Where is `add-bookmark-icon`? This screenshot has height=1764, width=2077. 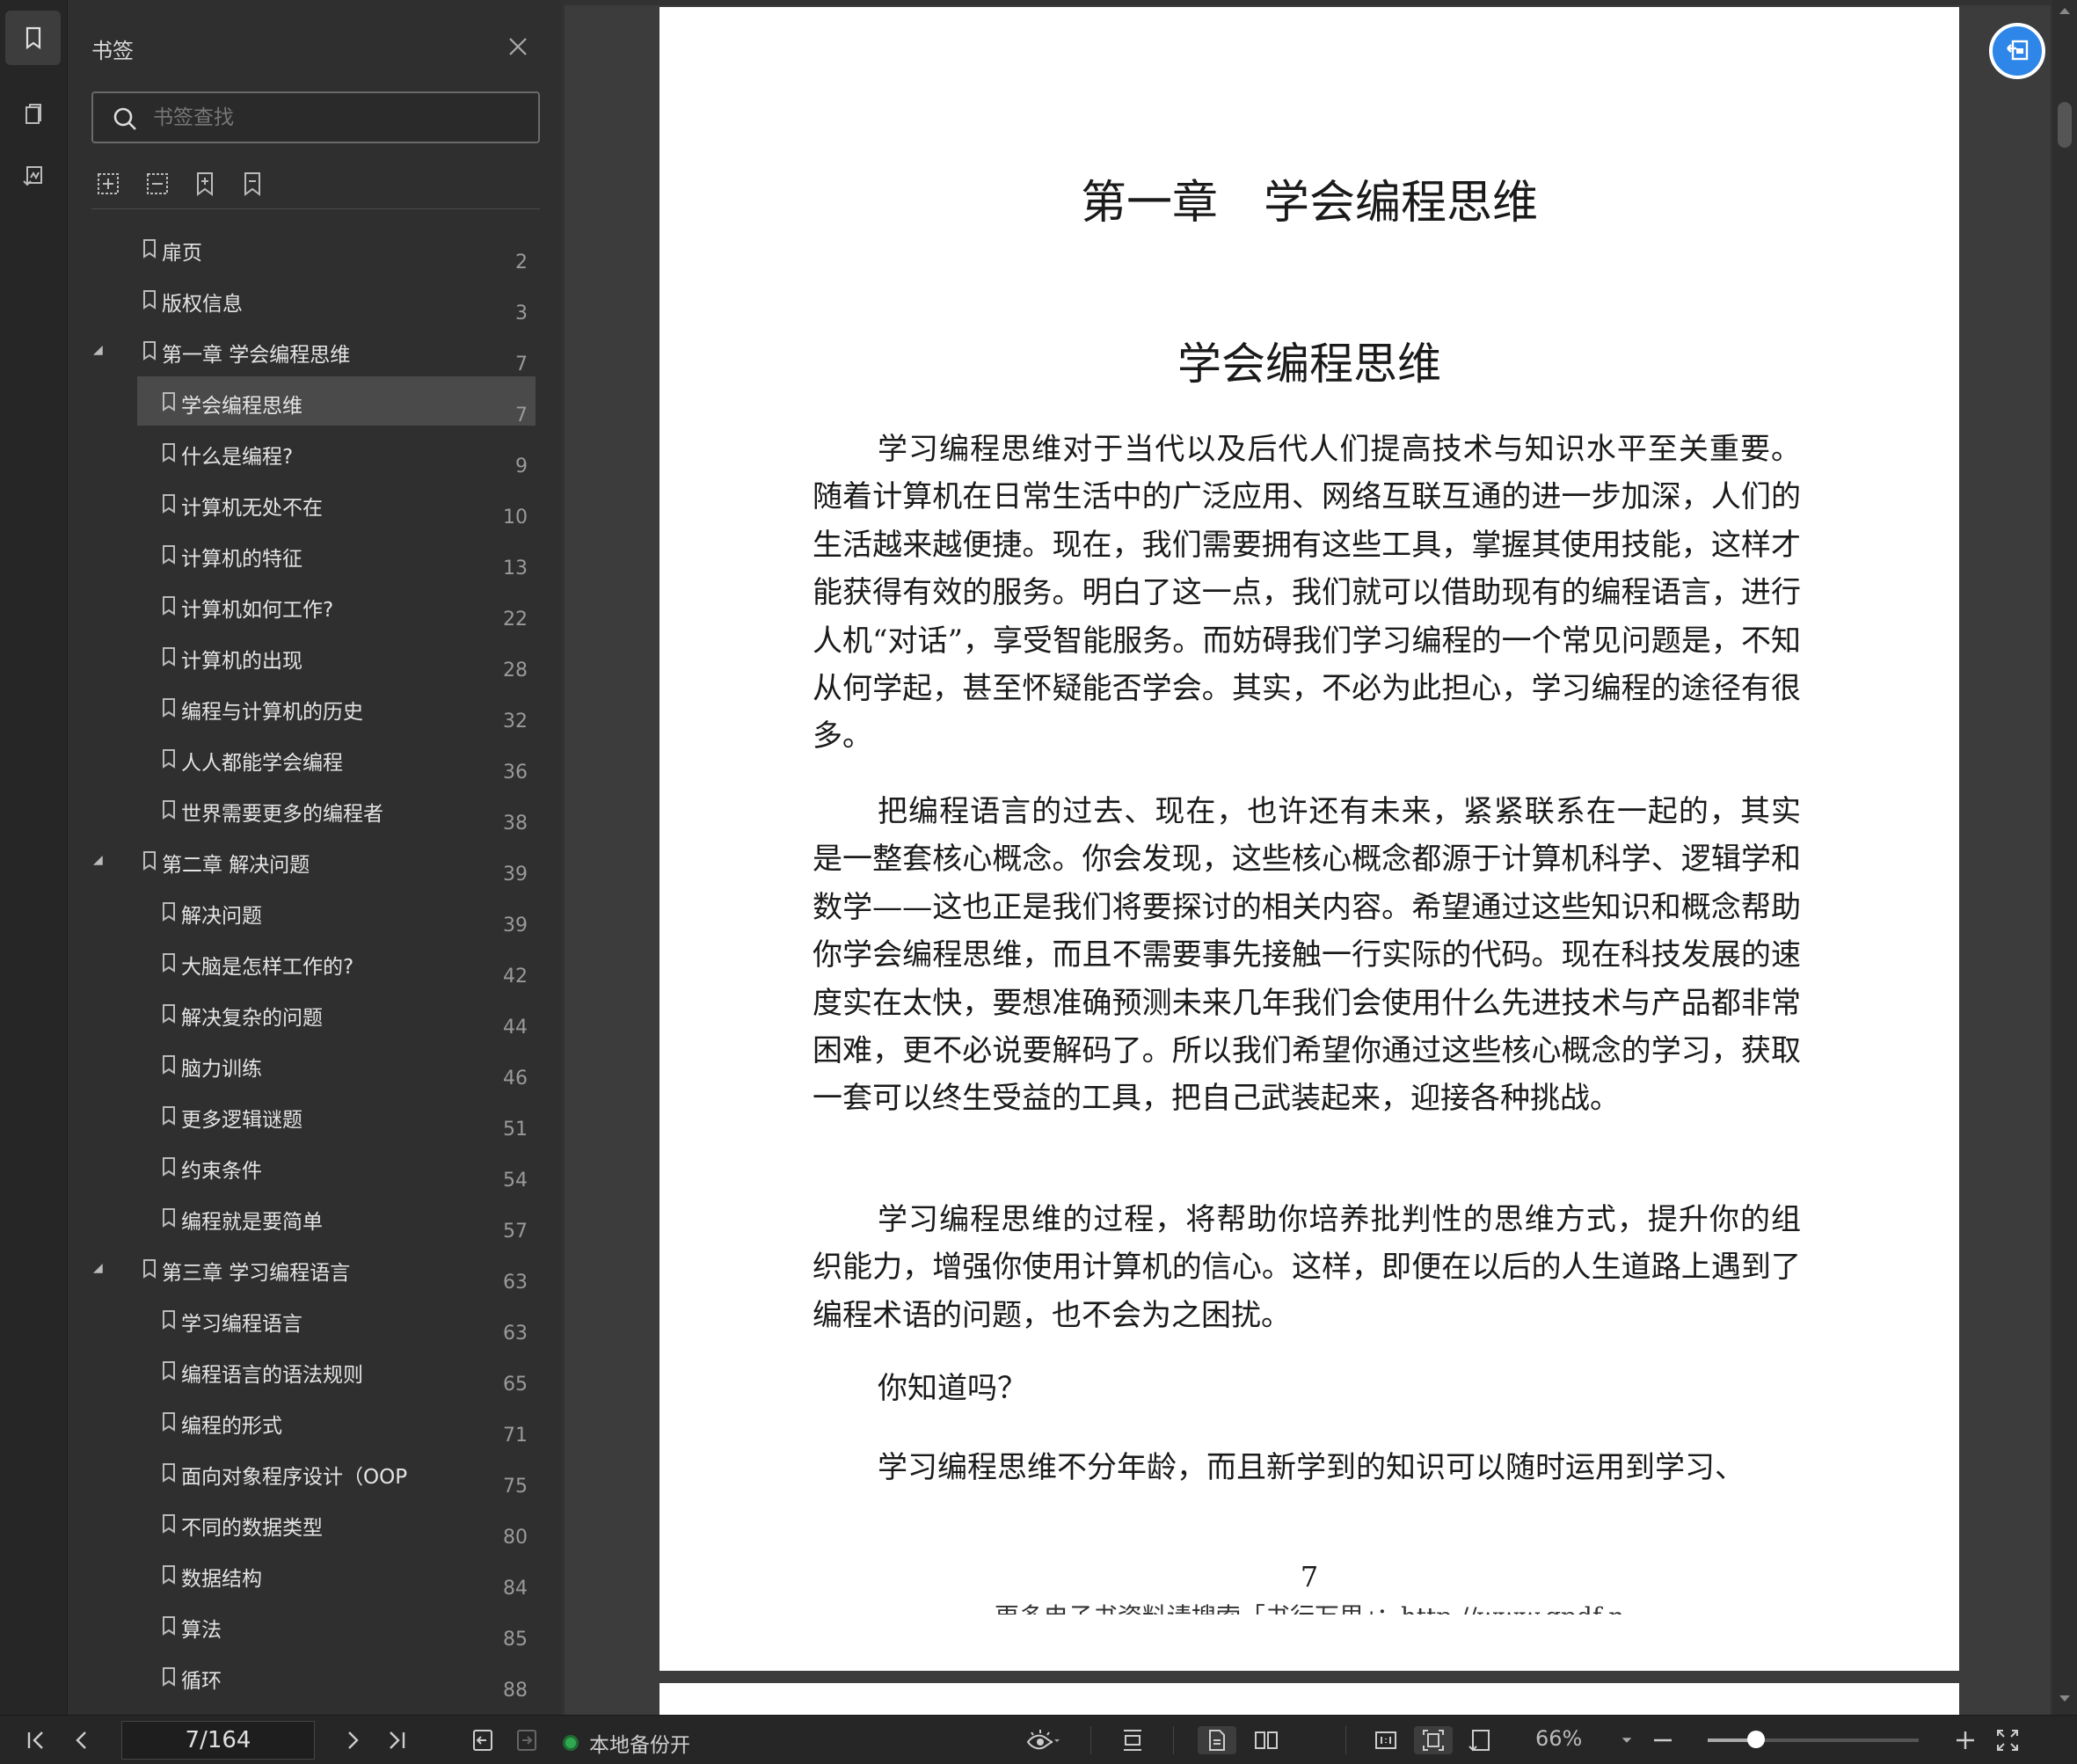 add-bookmark-icon is located at coordinates (205, 184).